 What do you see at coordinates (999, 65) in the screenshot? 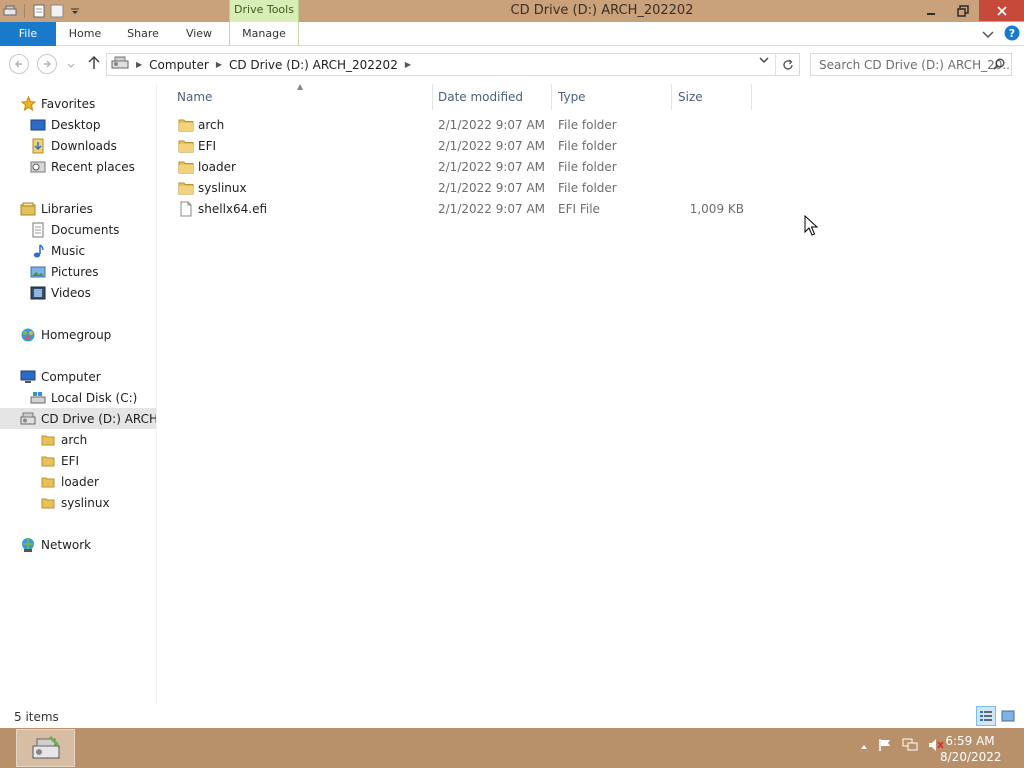
I see `search-icon` at bounding box center [999, 65].